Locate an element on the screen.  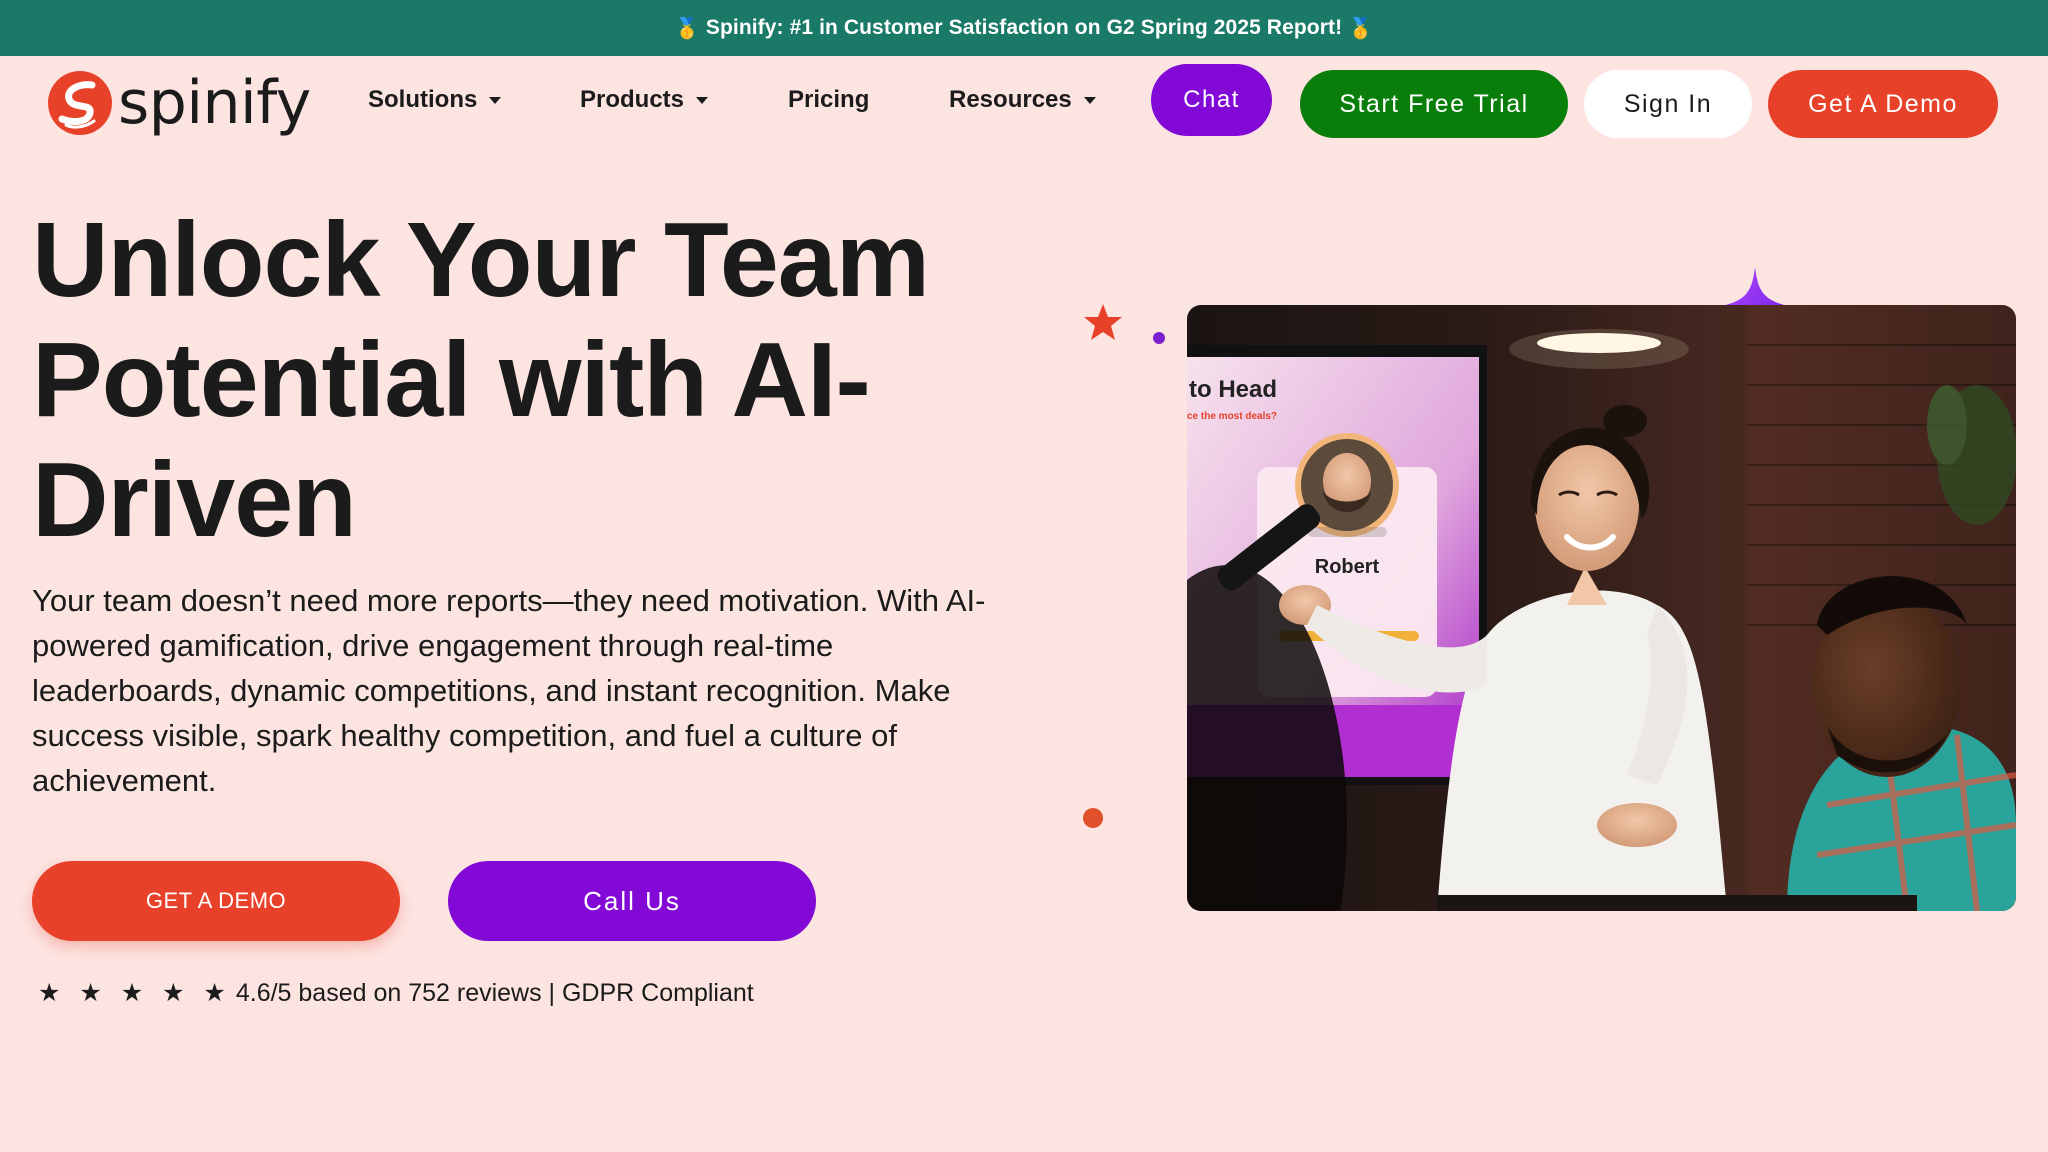
sign-in-button: Sign In is located at coordinates (1668, 104).